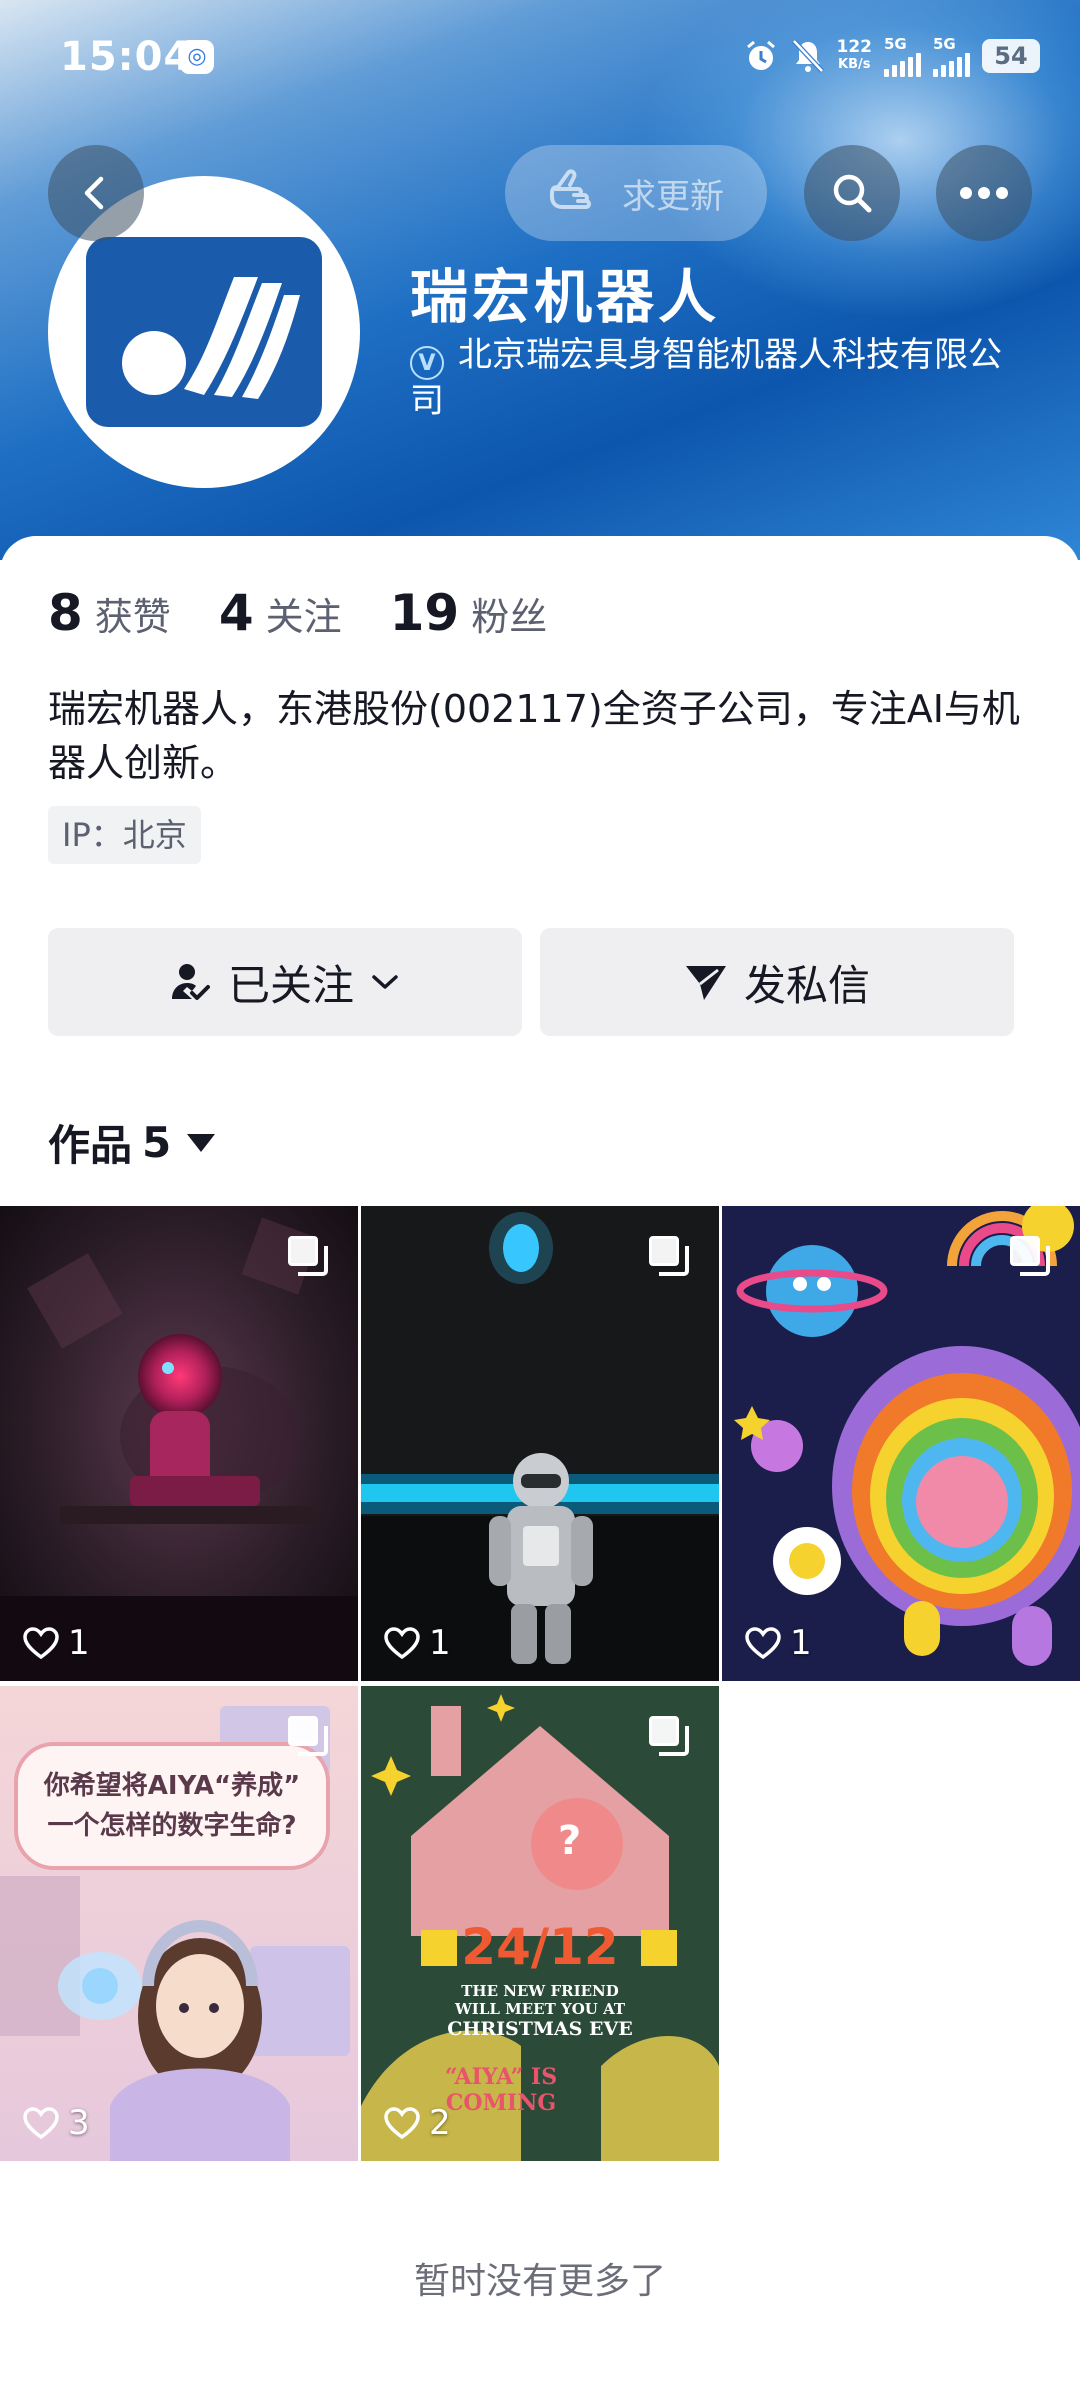 The image size is (1080, 2388). What do you see at coordinates (124, 835) in the screenshot?
I see `ip-tag: IP：北京` at bounding box center [124, 835].